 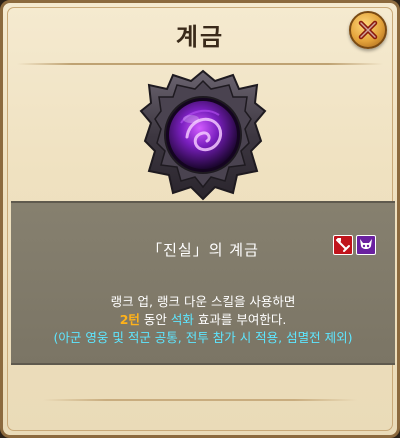 What do you see at coordinates (200, 400) in the screenshot?
I see `bottom-divider` at bounding box center [200, 400].